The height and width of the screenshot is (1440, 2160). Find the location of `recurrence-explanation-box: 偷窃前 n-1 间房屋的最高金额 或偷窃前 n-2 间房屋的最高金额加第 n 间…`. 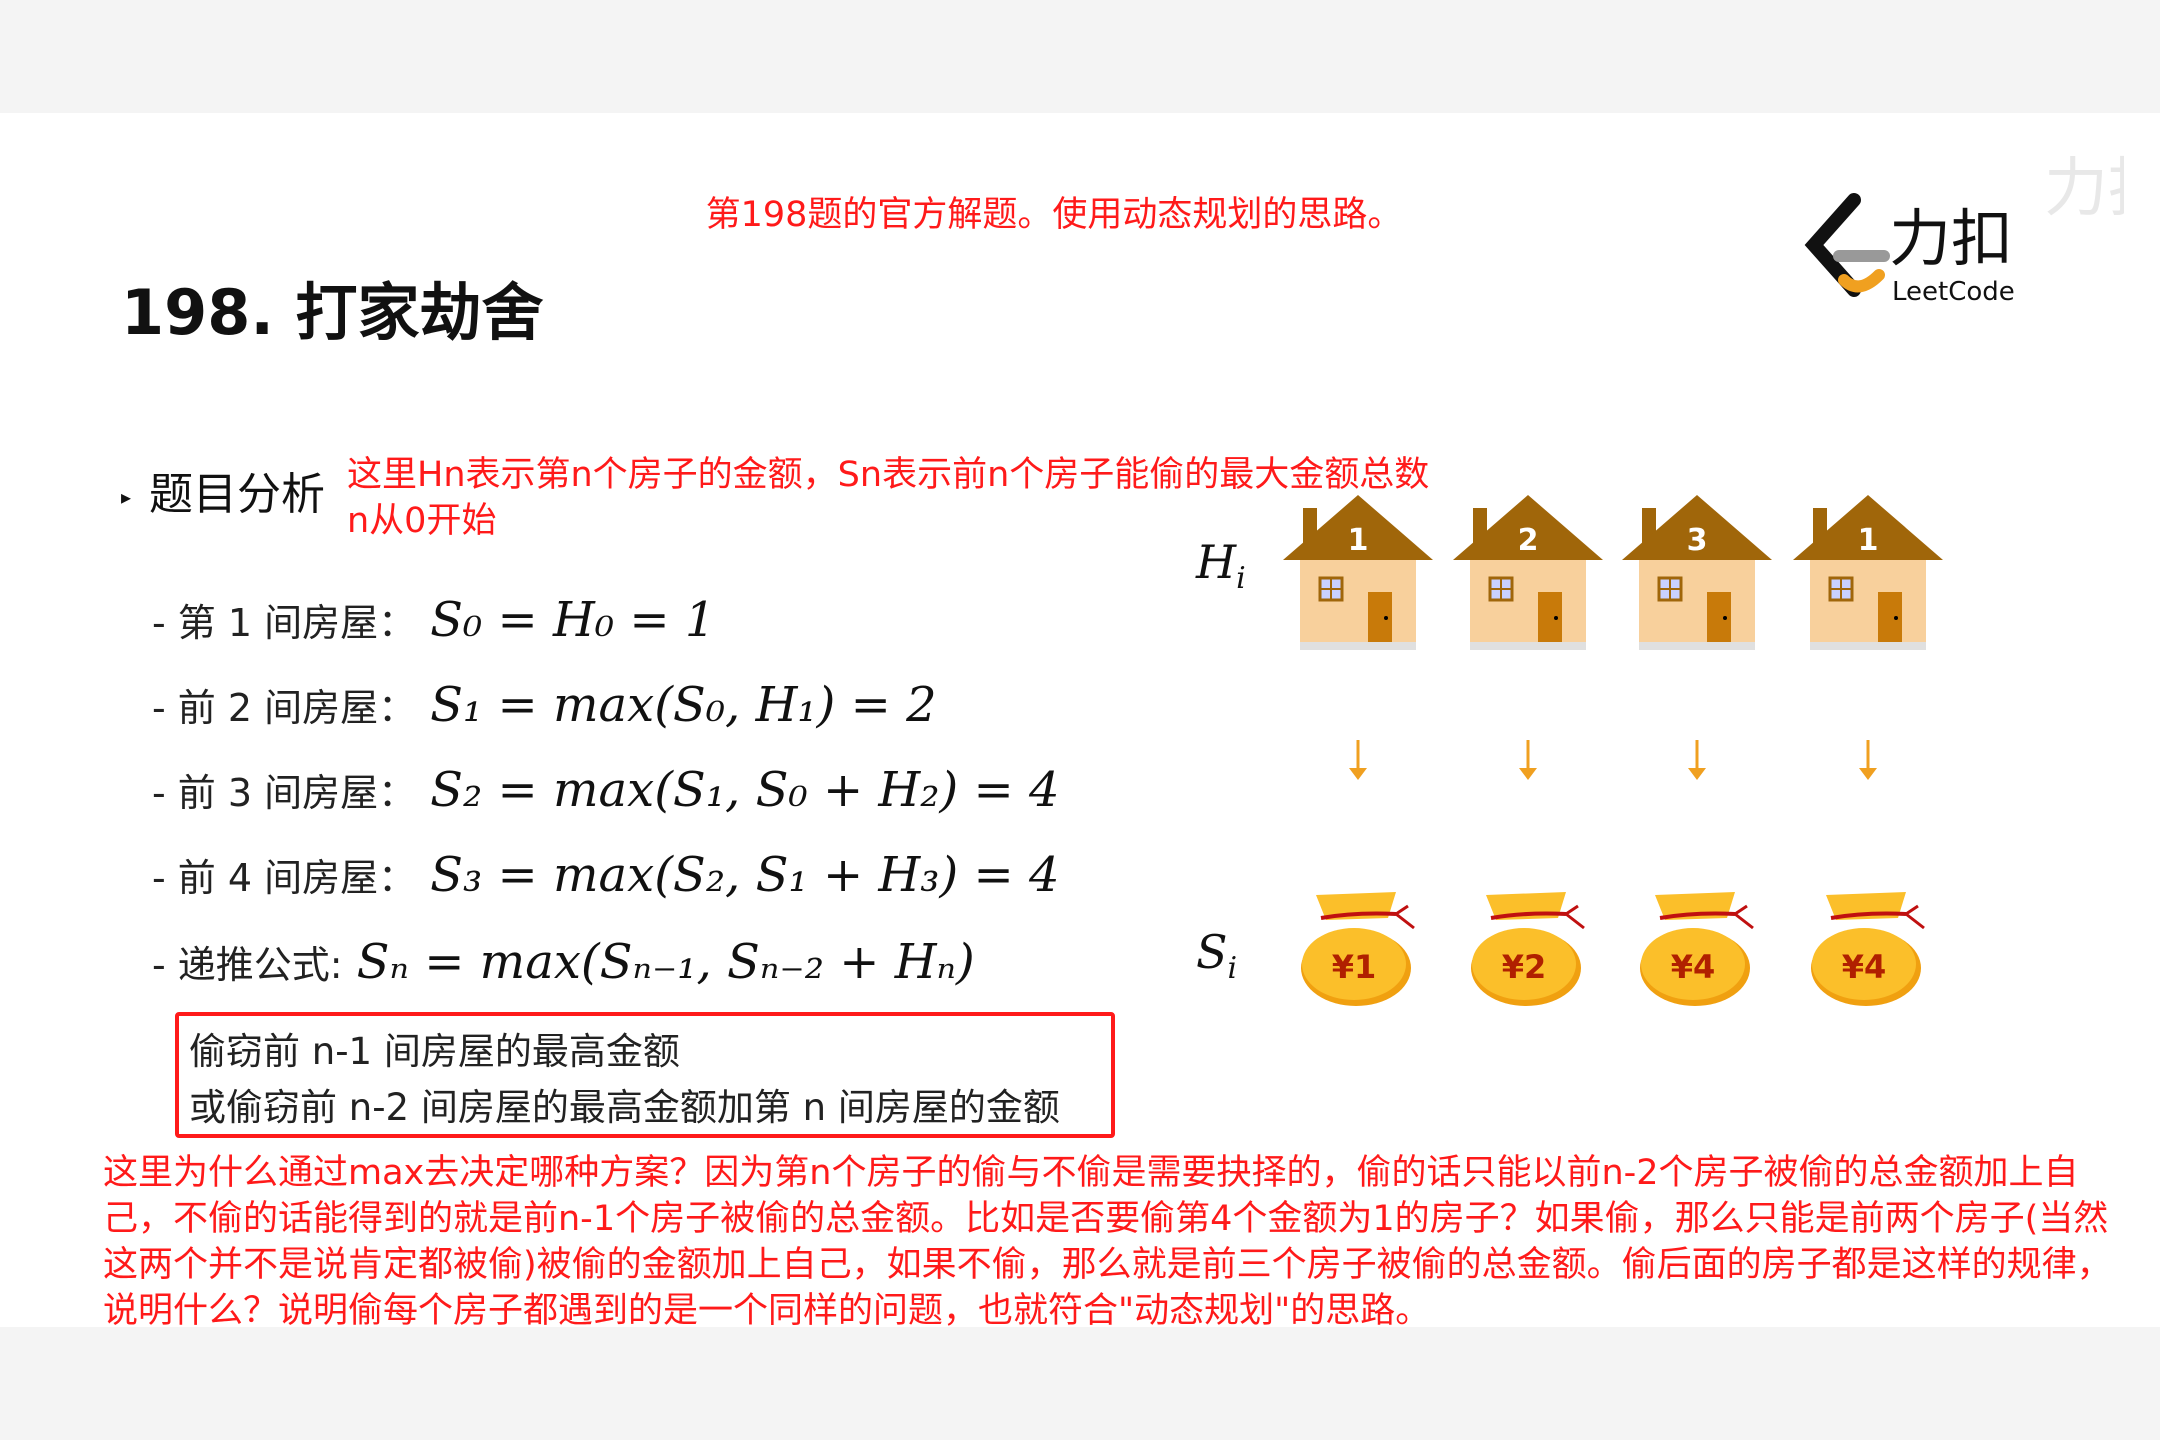

recurrence-explanation-box: 偷窃前 n-1 间房屋的最高金额 或偷窃前 n-2 间房屋的最高金额加第 n 间… is located at coordinates (645, 1075).